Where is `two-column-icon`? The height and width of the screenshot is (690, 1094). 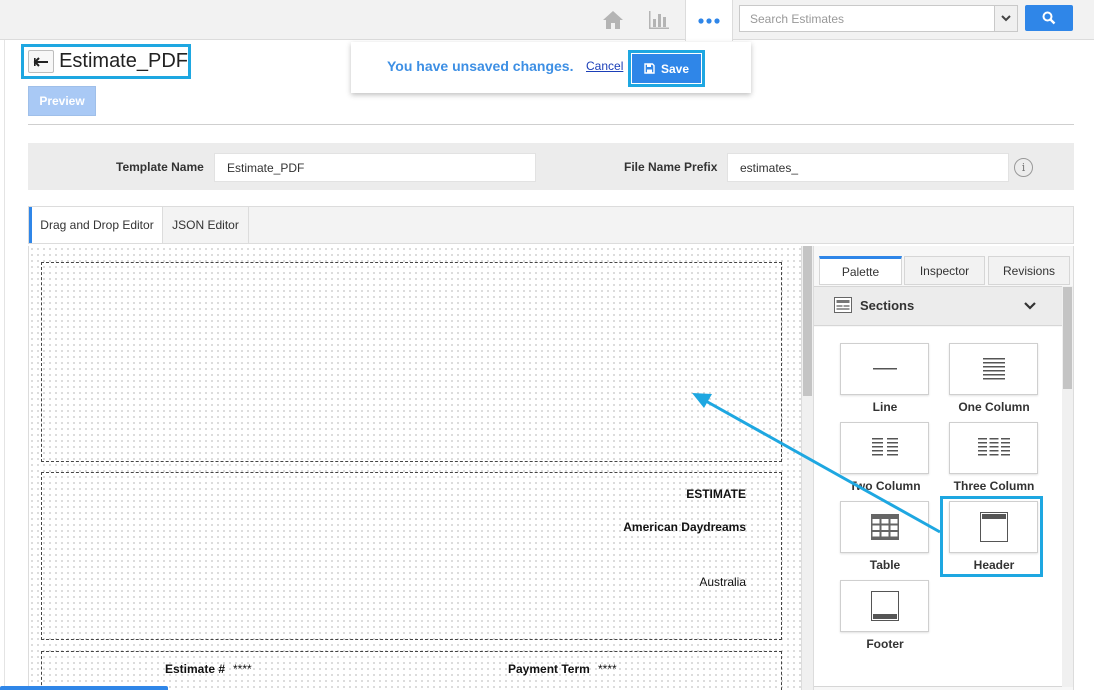
two-column-icon is located at coordinates (884, 447).